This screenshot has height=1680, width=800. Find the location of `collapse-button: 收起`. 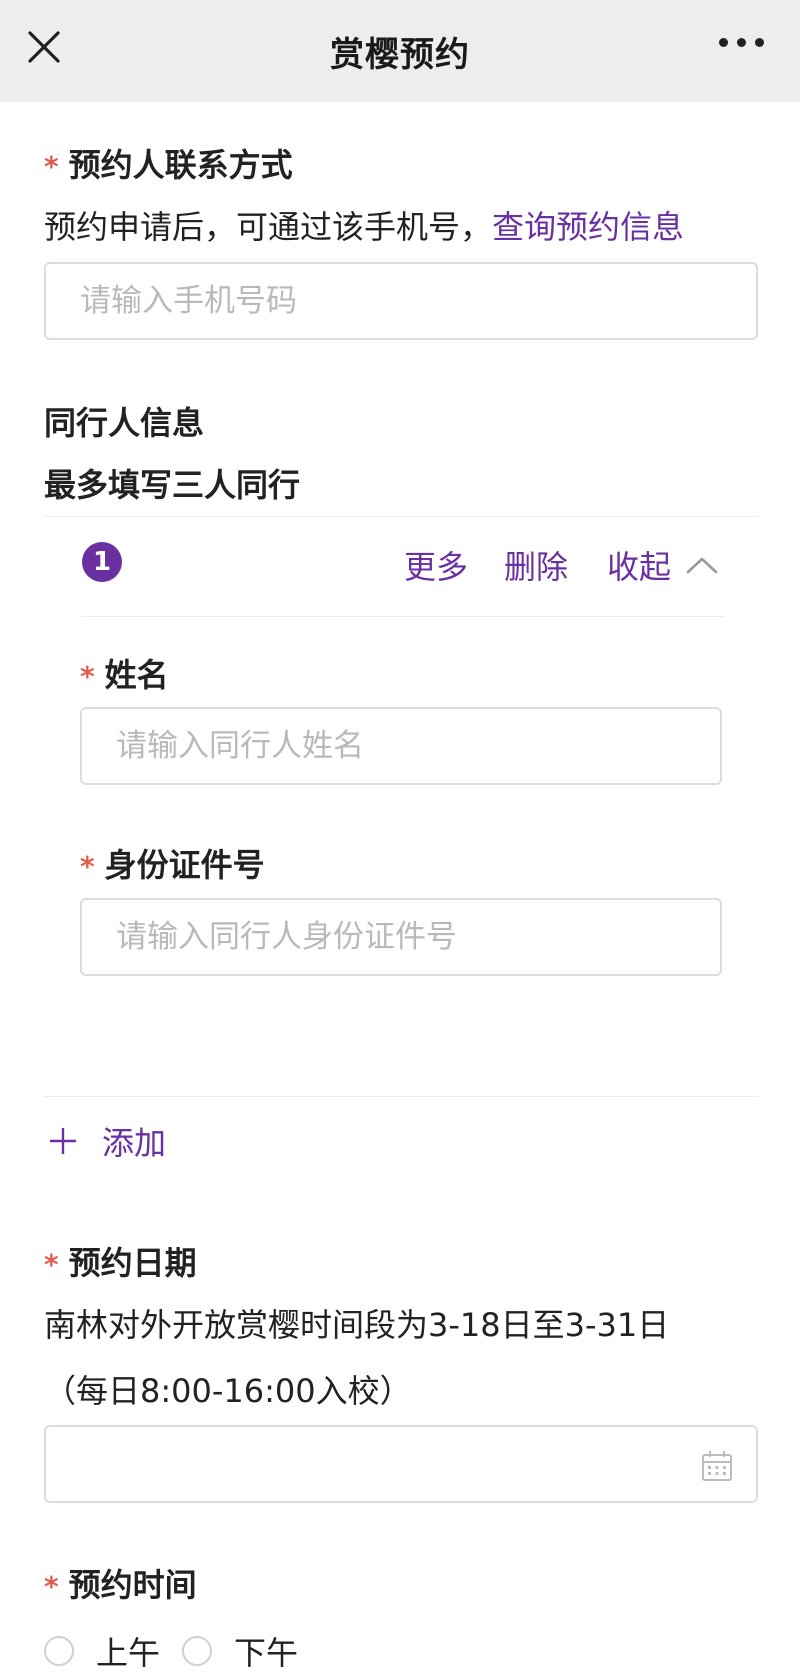

collapse-button: 收起 is located at coordinates (663, 565).